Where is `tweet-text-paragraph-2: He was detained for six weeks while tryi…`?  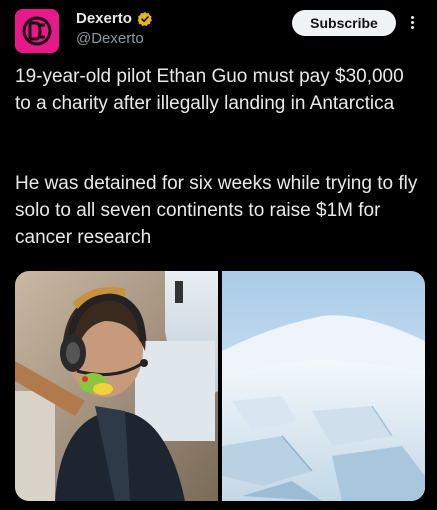
tweet-text-paragraph-2: He was detained for six weeks while tryi… is located at coordinates (216, 210).